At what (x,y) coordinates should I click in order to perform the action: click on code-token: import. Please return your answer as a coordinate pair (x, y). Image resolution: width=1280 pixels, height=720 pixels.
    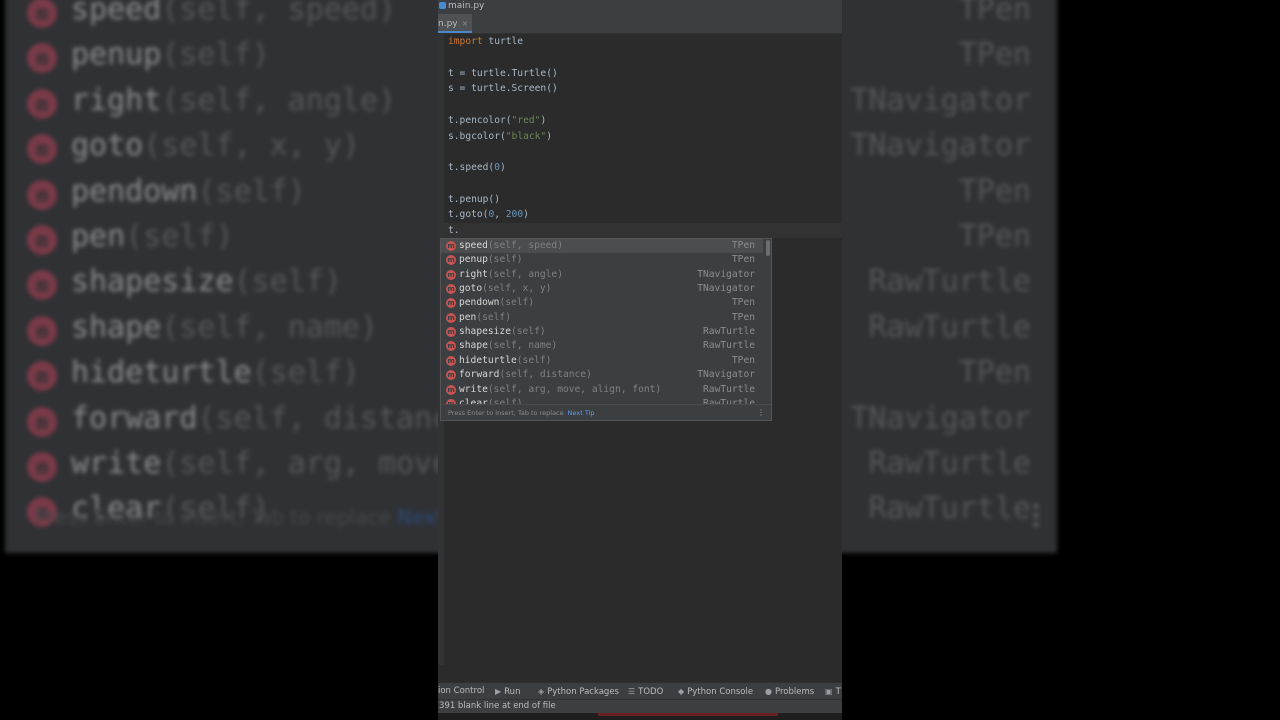
    Looking at the image, I should click on (465, 41).